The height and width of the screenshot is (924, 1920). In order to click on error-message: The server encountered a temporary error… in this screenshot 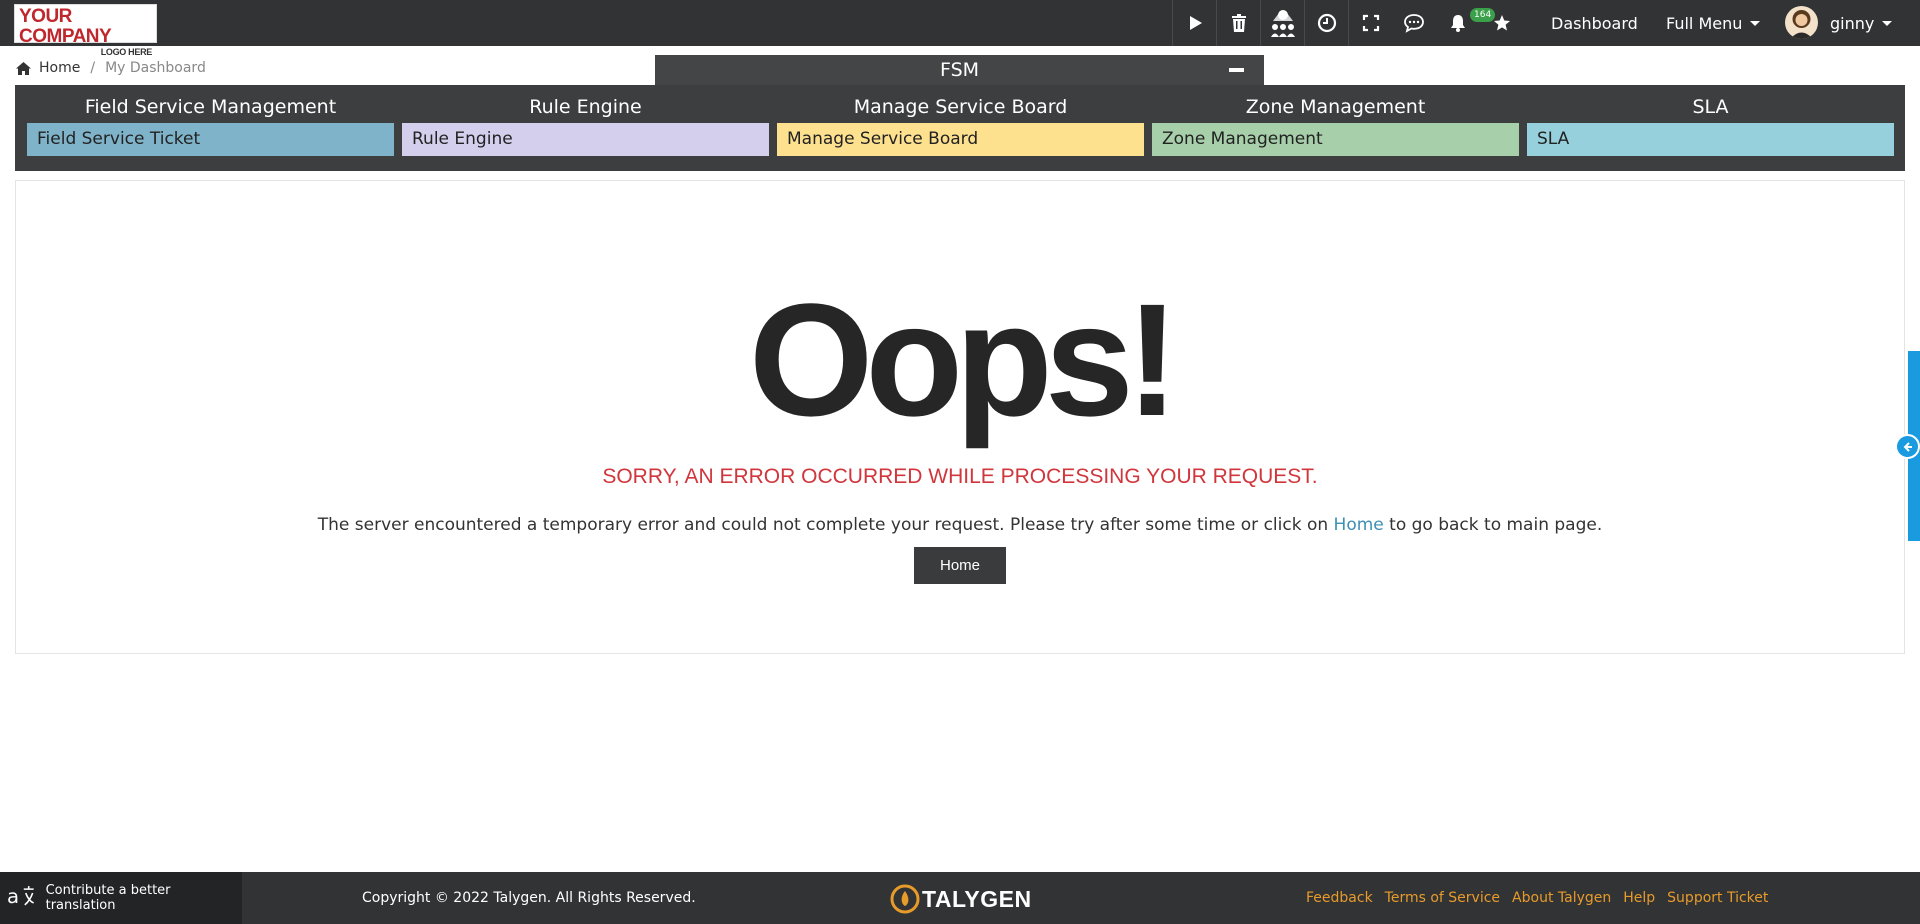, I will do `click(960, 525)`.